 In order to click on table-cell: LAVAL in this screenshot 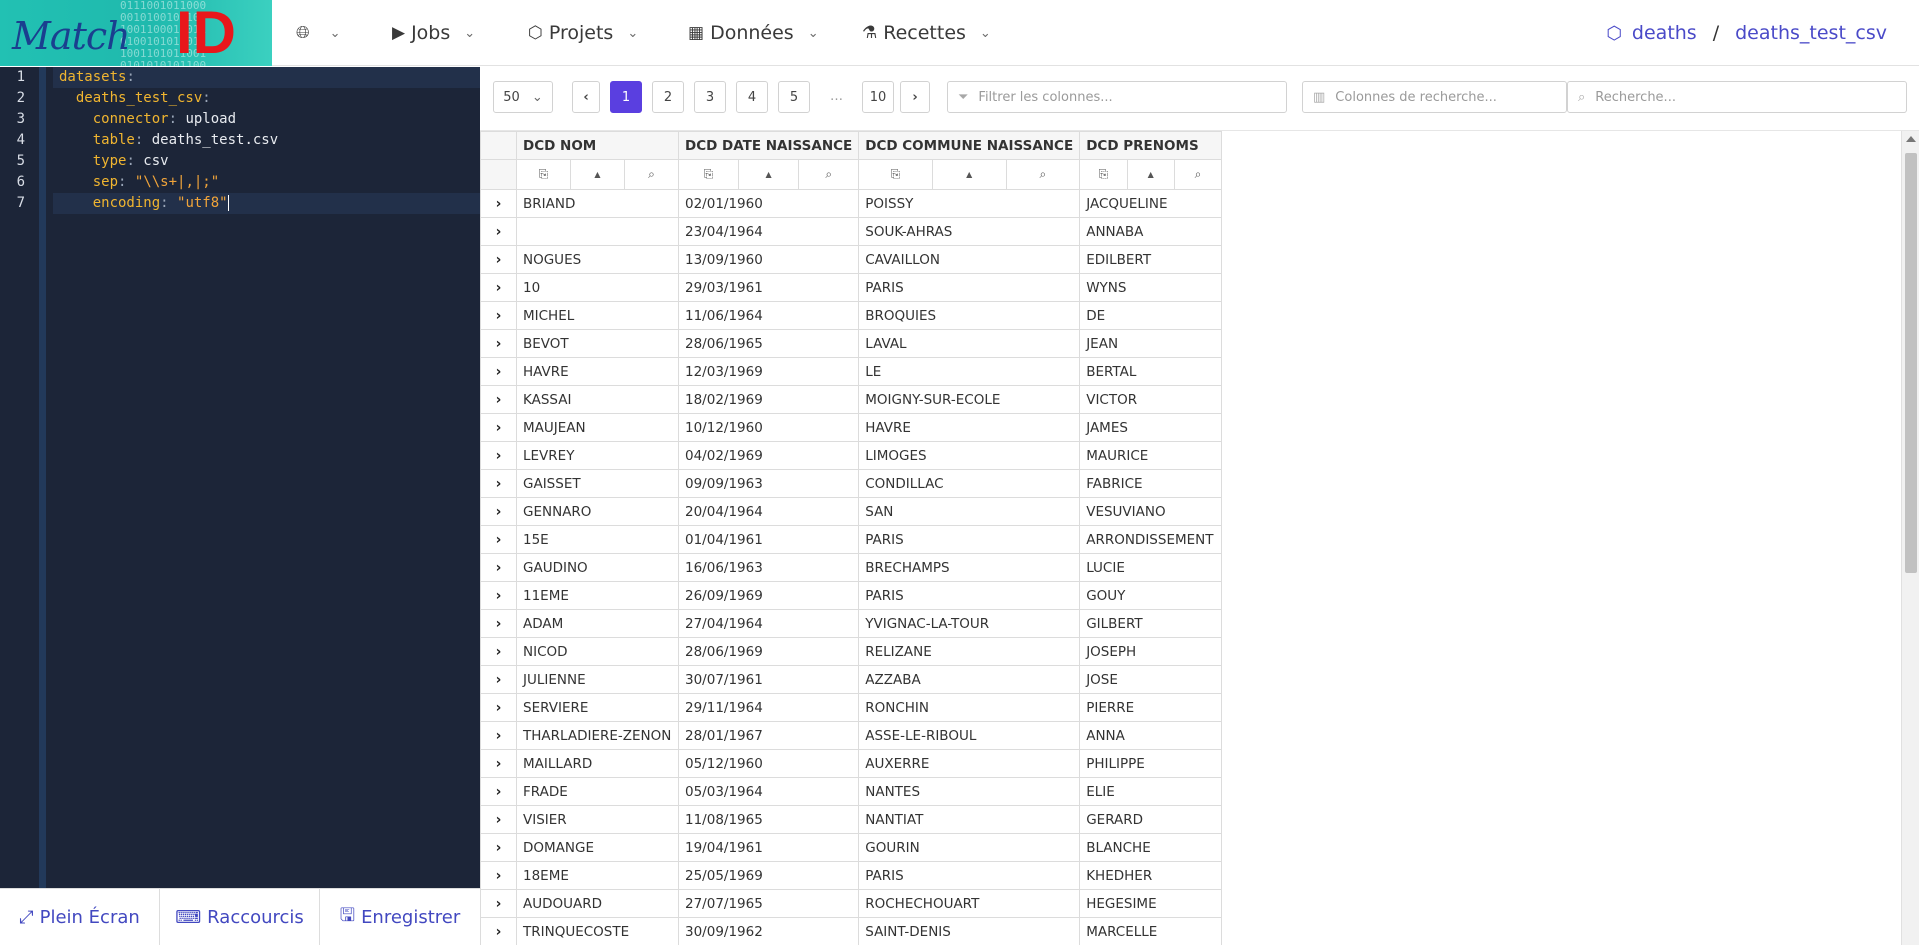, I will do `click(969, 343)`.